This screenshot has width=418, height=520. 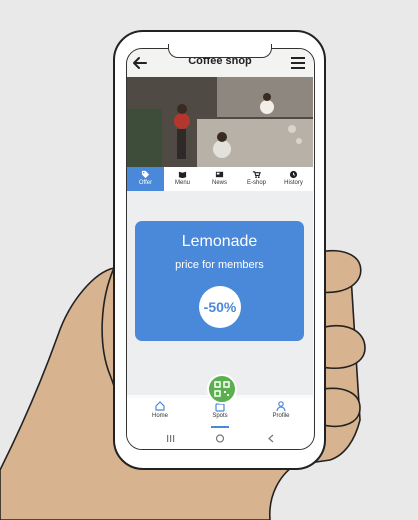 I want to click on tab-news: News, so click(x=219, y=179).